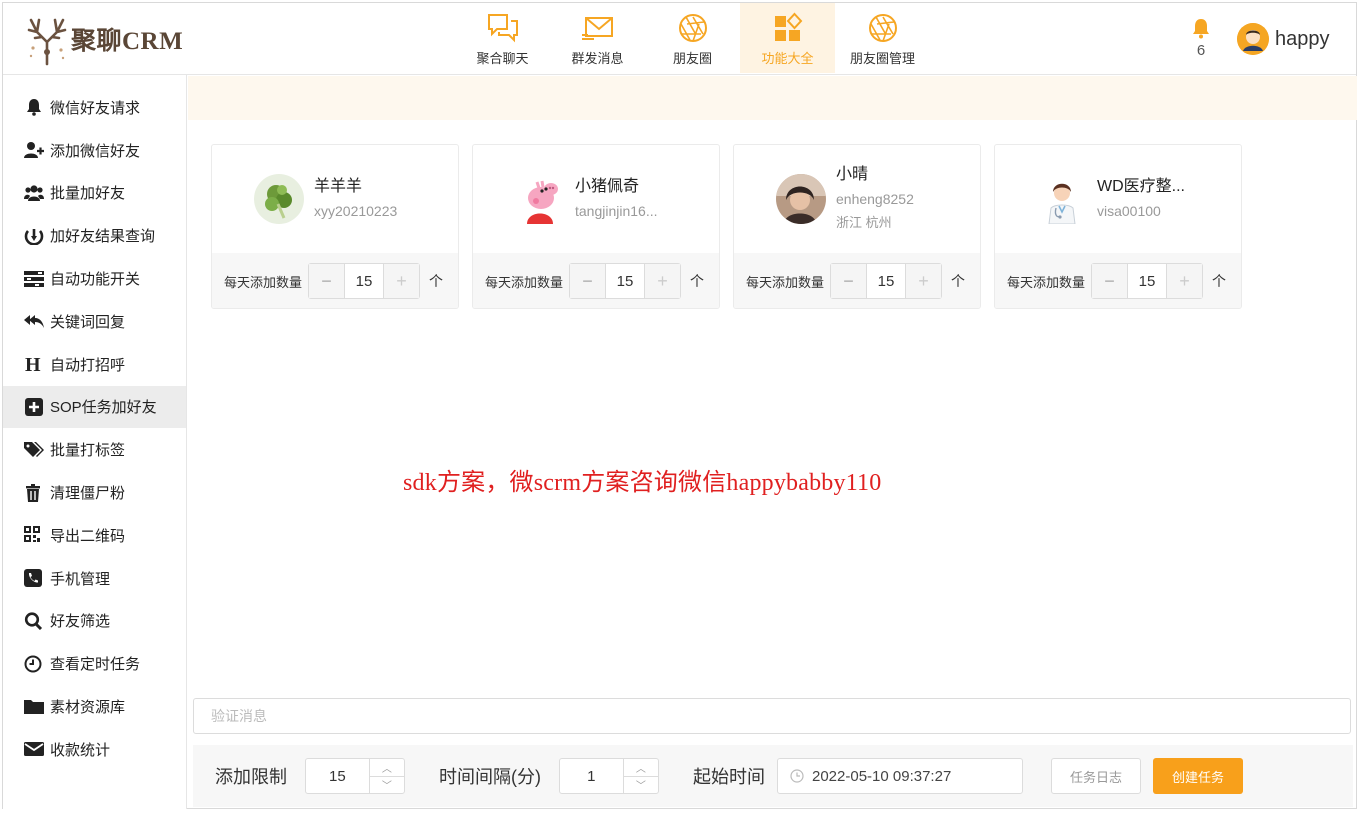 Image resolution: width=1362 pixels, height=814 pixels. I want to click on add-user-icon, so click(34, 150).